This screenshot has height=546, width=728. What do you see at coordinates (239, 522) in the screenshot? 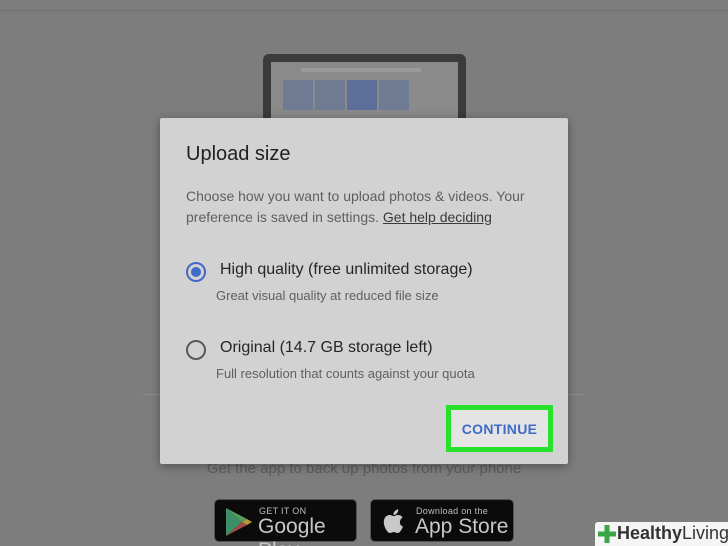
I see `play-store-icon` at bounding box center [239, 522].